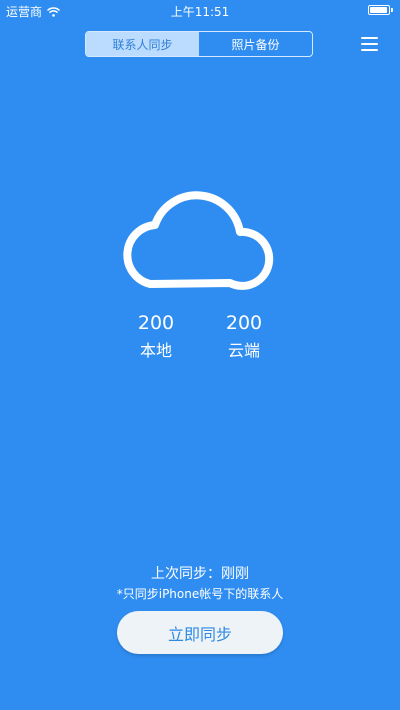  Describe the element at coordinates (255, 44) in the screenshot. I see `tab-photo-backup: 照片备份` at that location.